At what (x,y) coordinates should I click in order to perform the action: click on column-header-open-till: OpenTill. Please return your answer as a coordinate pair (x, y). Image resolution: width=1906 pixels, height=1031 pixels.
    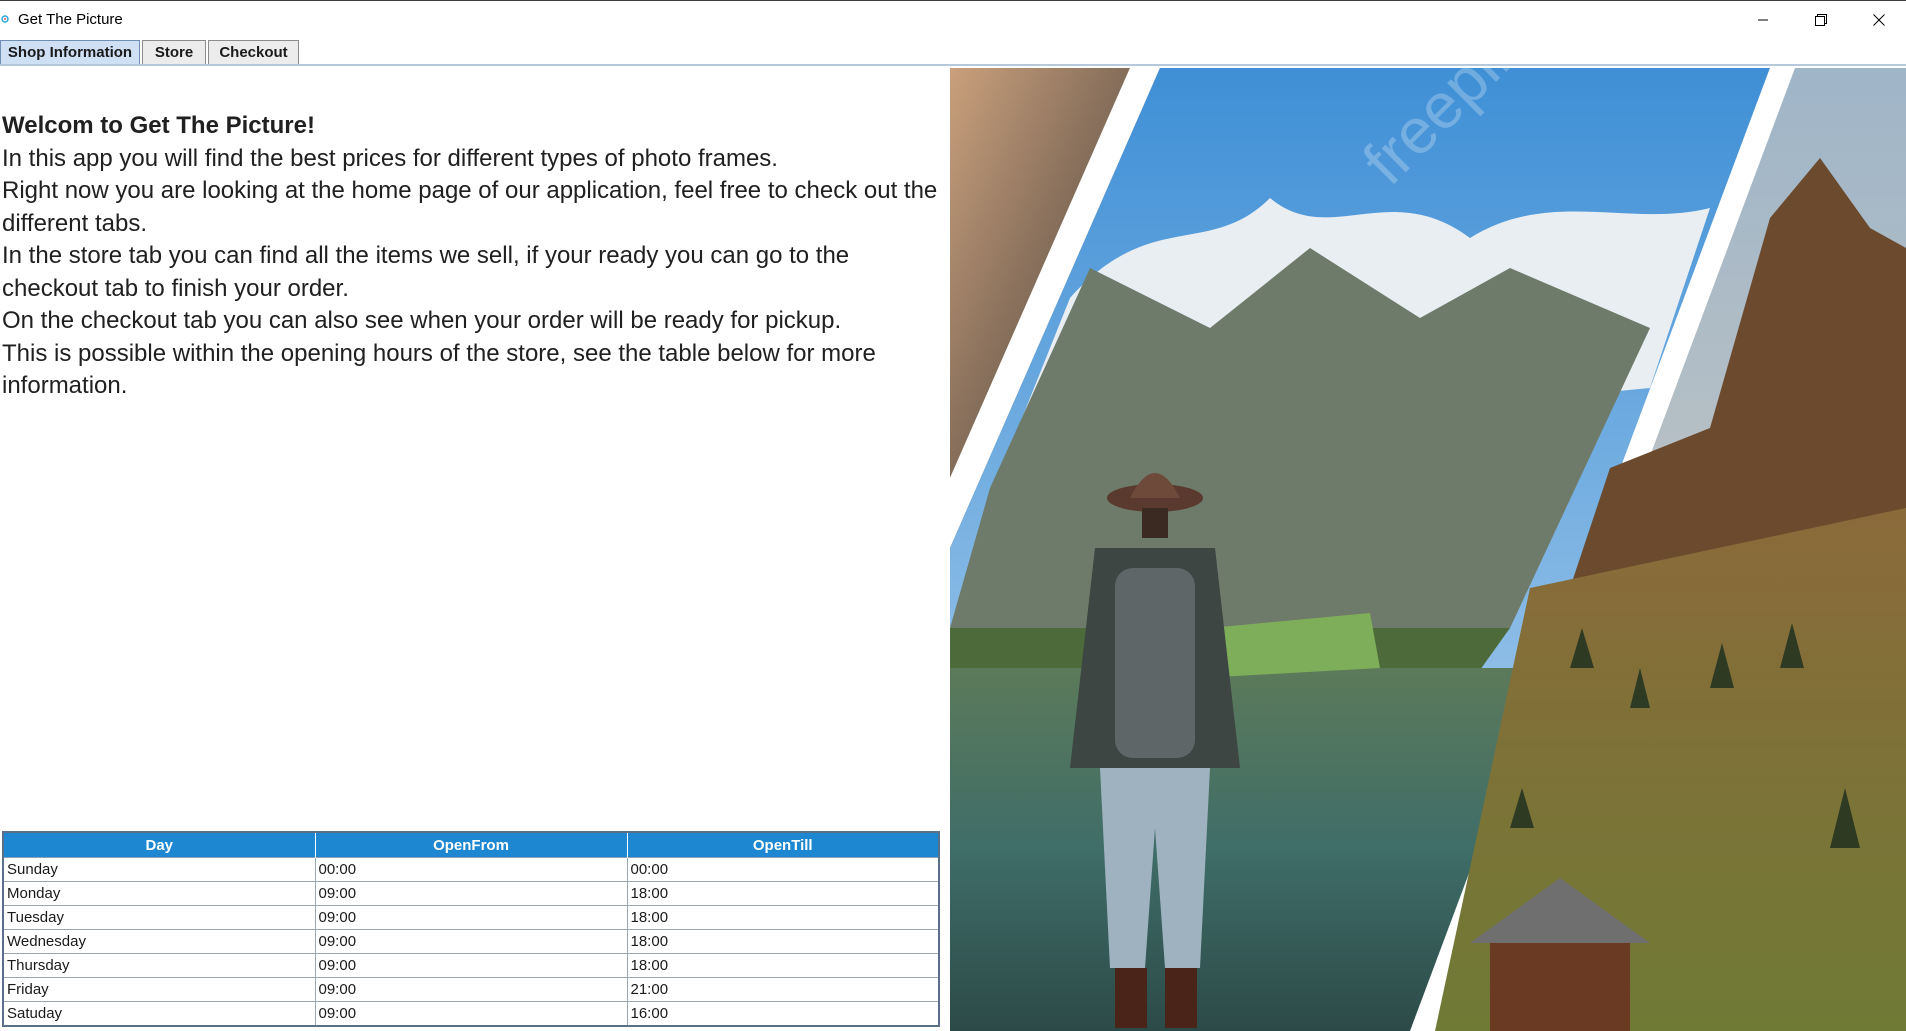
    Looking at the image, I should click on (783, 845).